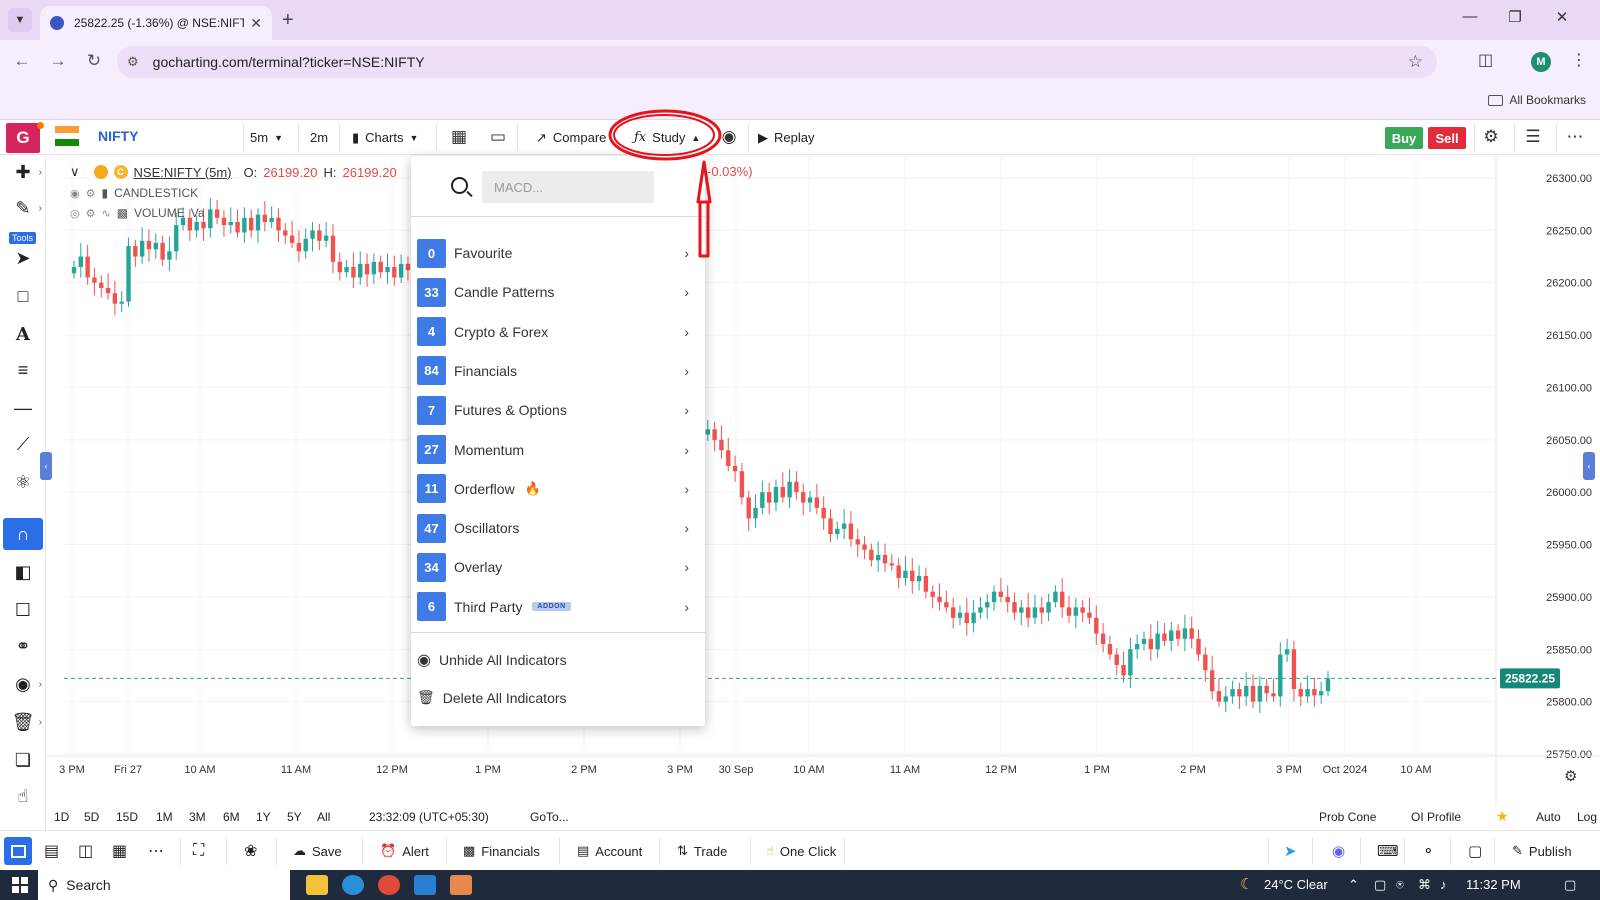  Describe the element at coordinates (23, 796) in the screenshot. I see `hide-tool: ☝` at that location.